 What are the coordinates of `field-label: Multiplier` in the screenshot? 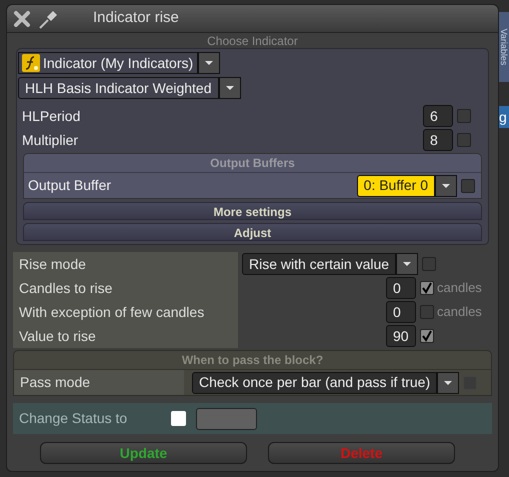 It's located at (51, 140).